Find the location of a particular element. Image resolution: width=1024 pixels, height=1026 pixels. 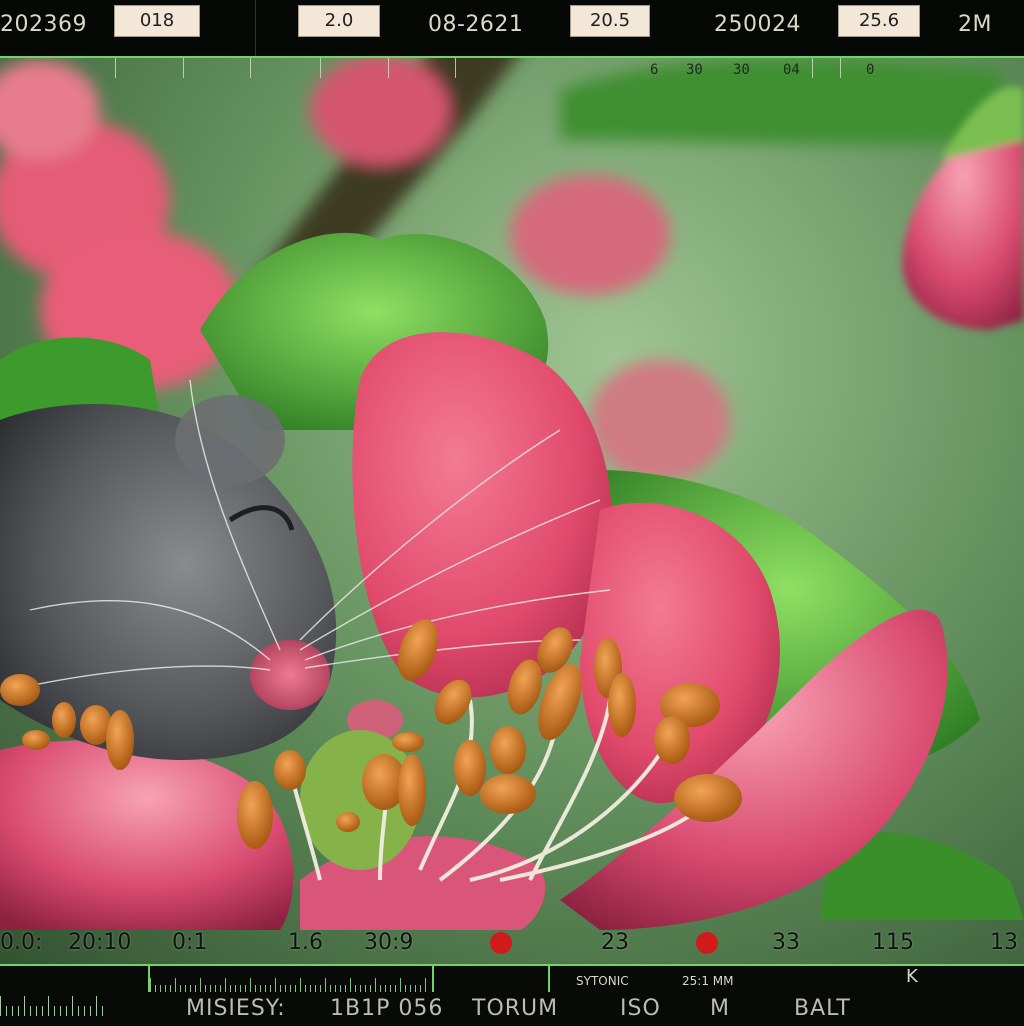

bottom-label: ISO is located at coordinates (640, 1008).